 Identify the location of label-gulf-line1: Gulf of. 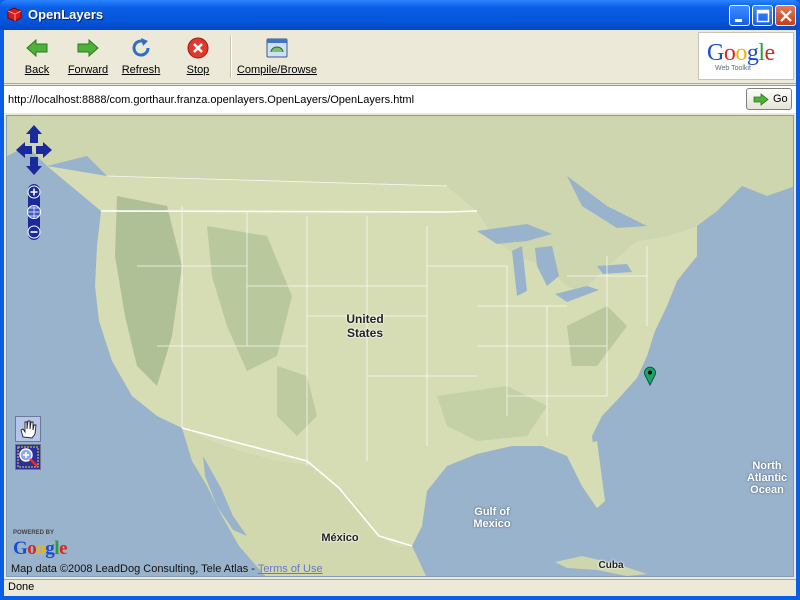
(492, 512).